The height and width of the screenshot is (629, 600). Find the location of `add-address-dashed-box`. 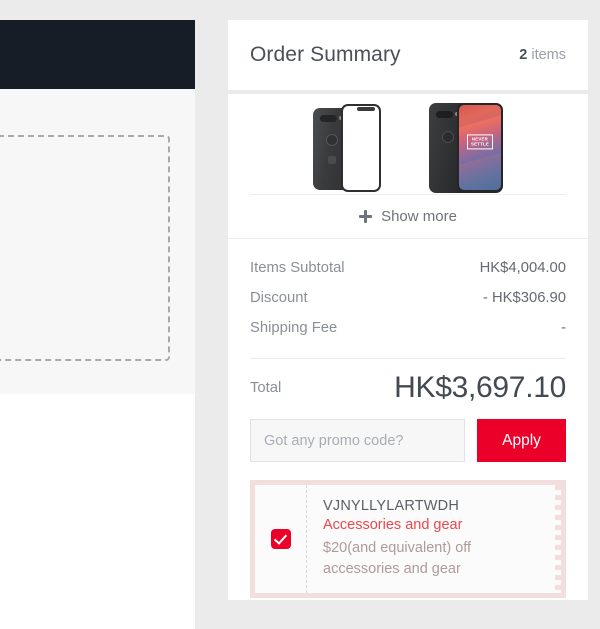

add-address-dashed-box is located at coordinates (85, 248).